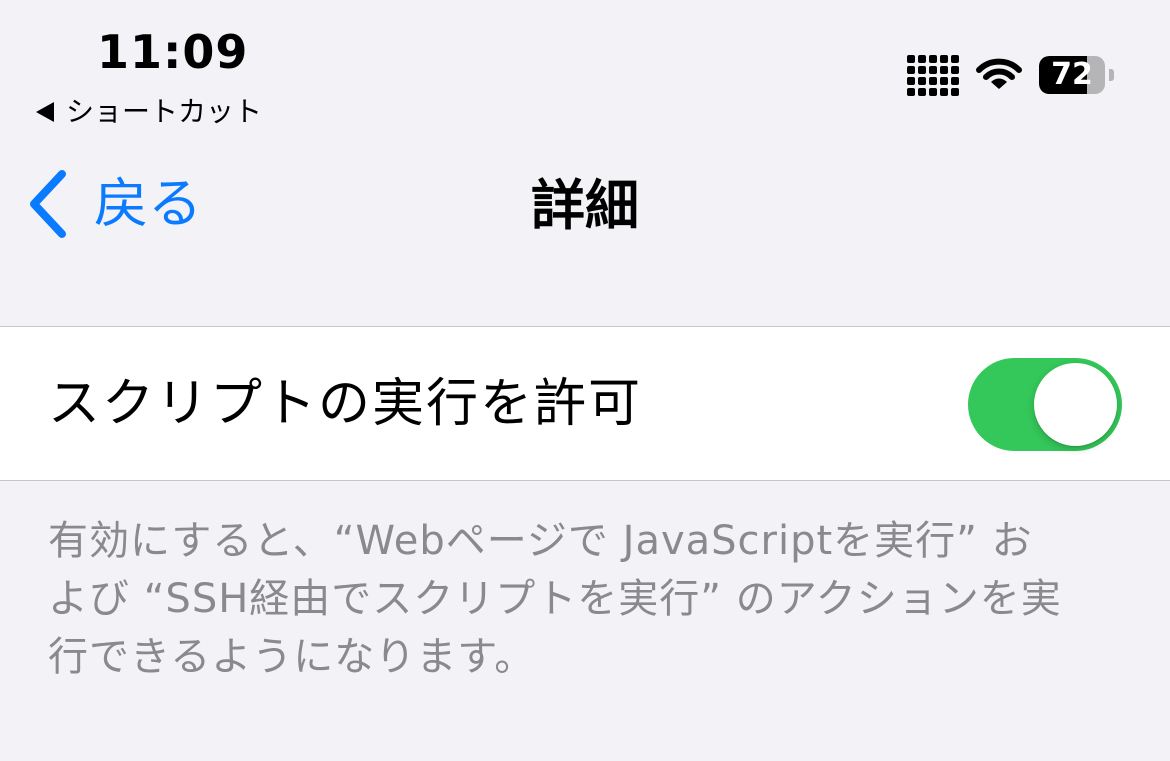 The image size is (1170, 761). I want to click on back-to-app-button: ショートカット, so click(149, 112).